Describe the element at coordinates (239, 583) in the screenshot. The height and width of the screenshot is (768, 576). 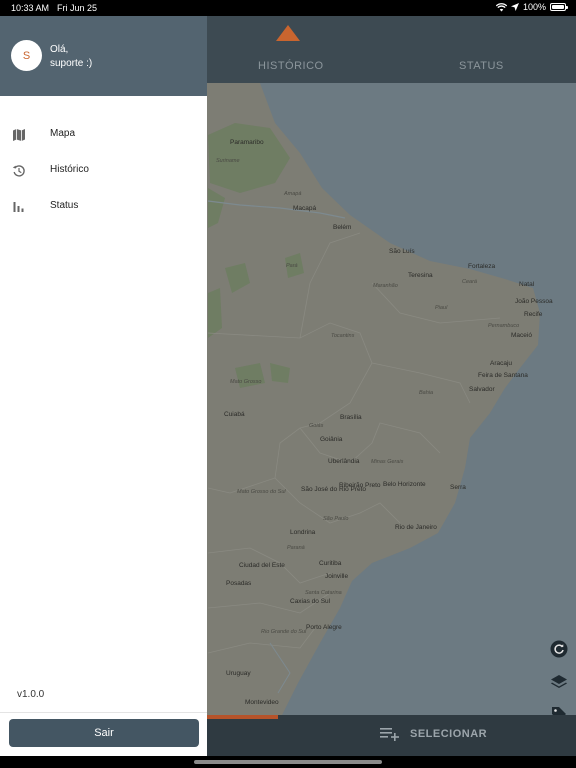
I see `map-place-label: Posadas` at that location.